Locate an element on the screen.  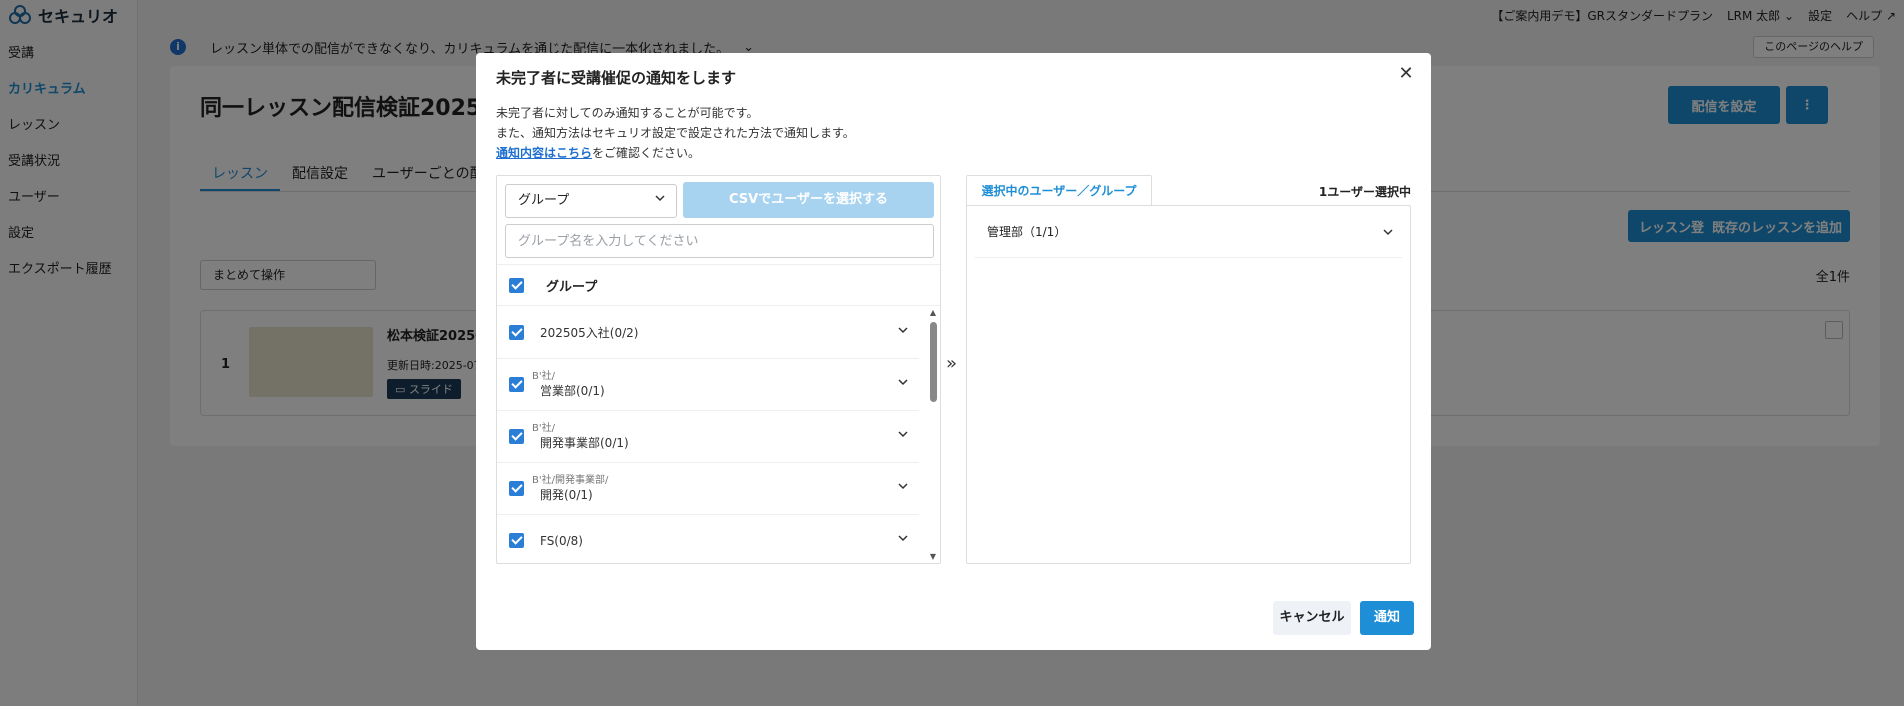
selected-users-tab: 選択中のユーザー／グループ is located at coordinates (1059, 190).